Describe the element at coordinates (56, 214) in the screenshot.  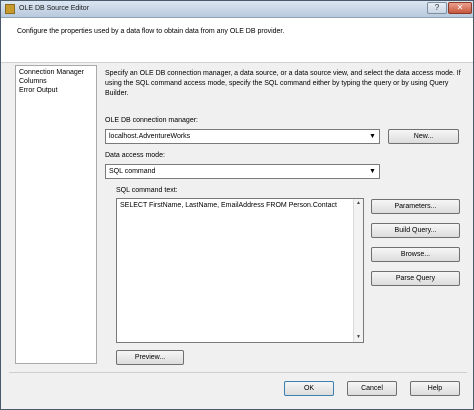
I see `navigation-panel: Connection Manager Columns Error Output` at that location.